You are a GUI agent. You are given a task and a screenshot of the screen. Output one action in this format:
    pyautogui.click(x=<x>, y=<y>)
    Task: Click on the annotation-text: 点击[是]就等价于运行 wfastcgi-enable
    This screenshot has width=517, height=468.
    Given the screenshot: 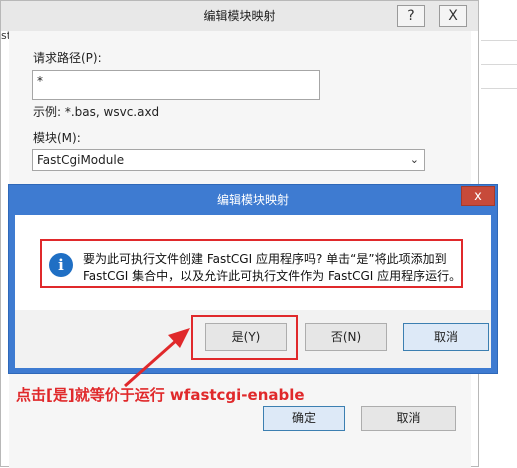 What is the action you would take?
    pyautogui.click(x=160, y=395)
    